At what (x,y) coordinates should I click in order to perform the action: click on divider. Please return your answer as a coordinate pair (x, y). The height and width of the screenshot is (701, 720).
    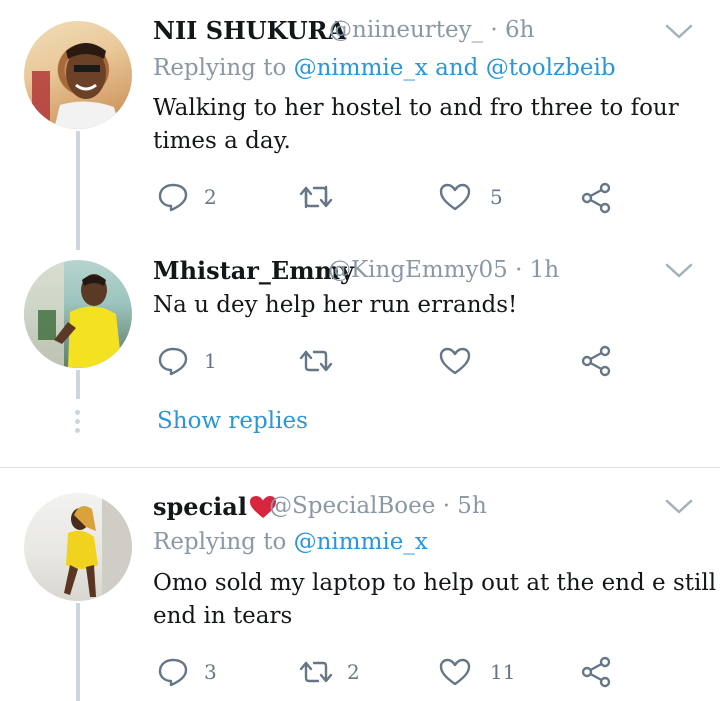
    Looking at the image, I should click on (360, 467).